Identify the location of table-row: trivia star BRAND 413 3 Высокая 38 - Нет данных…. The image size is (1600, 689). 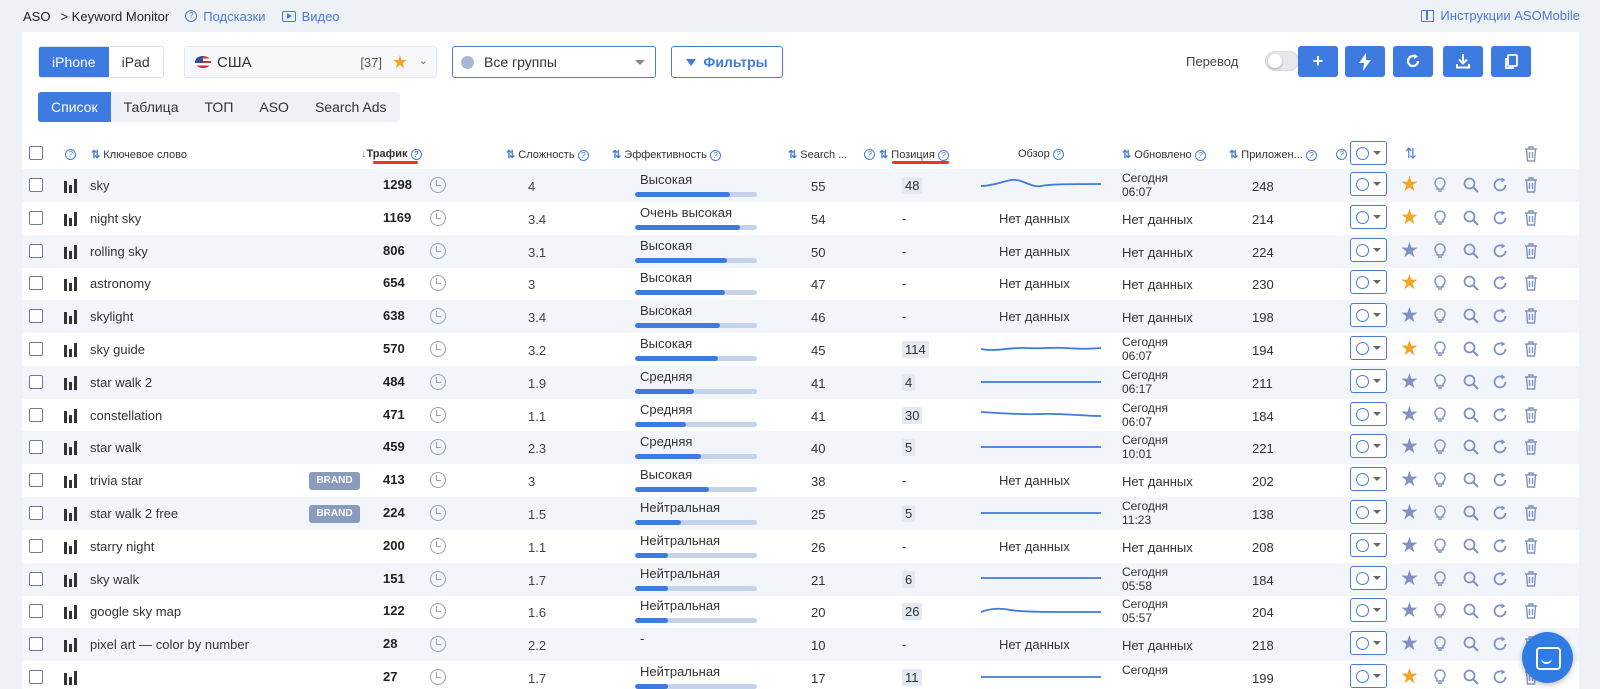
(800, 480).